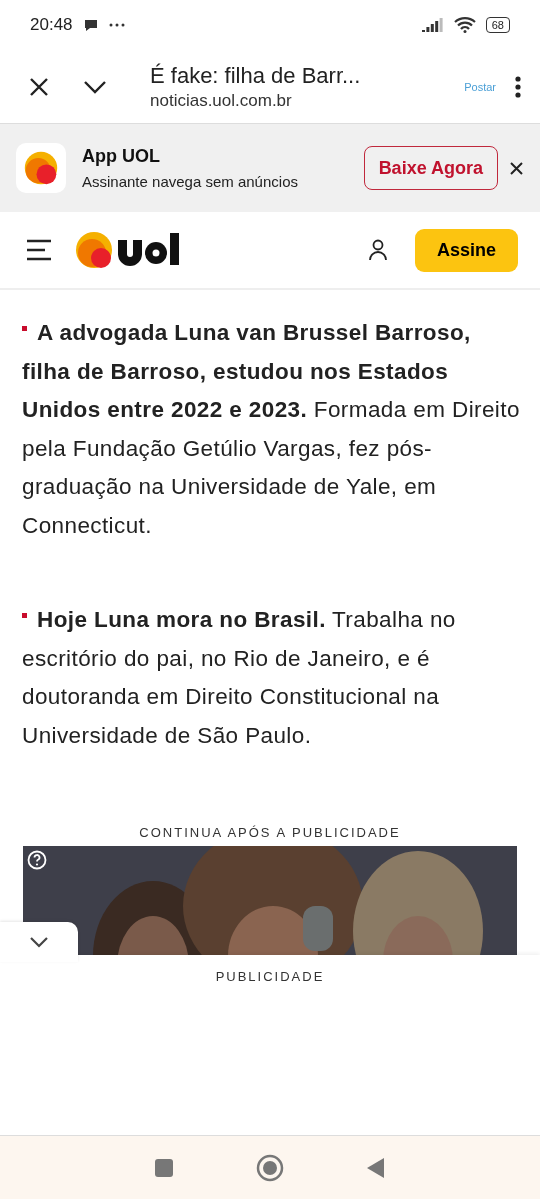 The height and width of the screenshot is (1199, 540). What do you see at coordinates (464, 25) in the screenshot?
I see `wifi-icon` at bounding box center [464, 25].